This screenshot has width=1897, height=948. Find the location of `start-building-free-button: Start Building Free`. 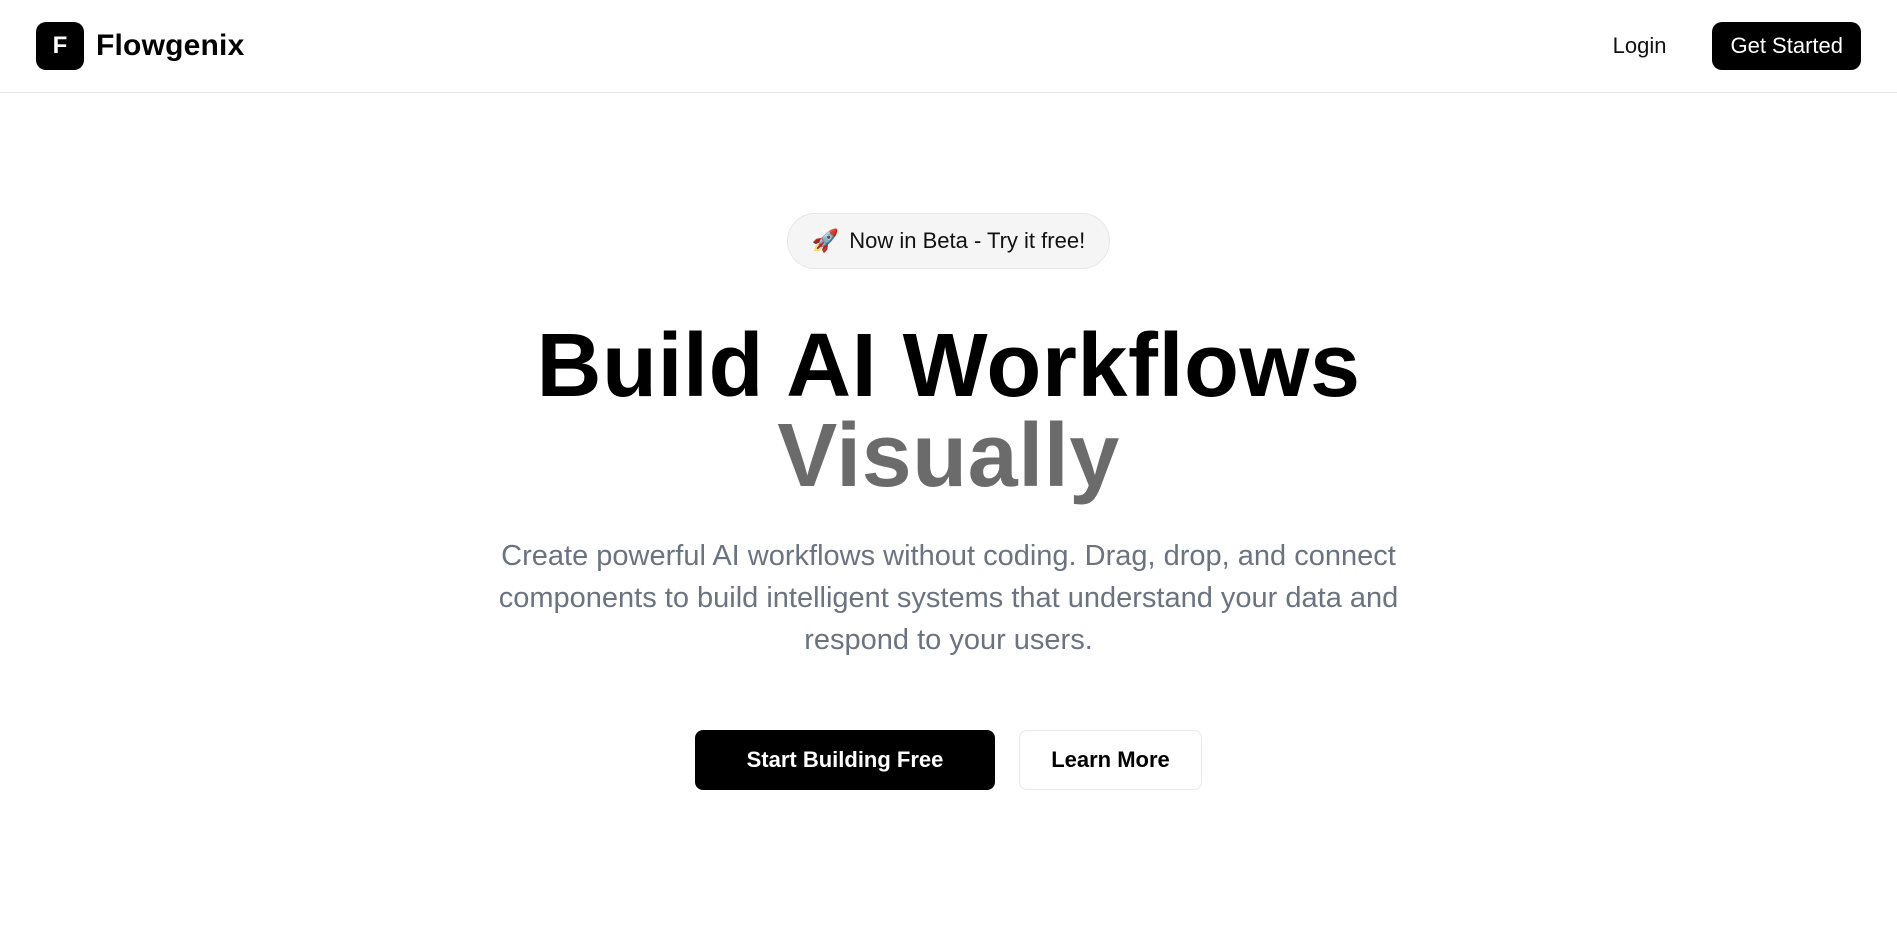

start-building-free-button: Start Building Free is located at coordinates (845, 760).